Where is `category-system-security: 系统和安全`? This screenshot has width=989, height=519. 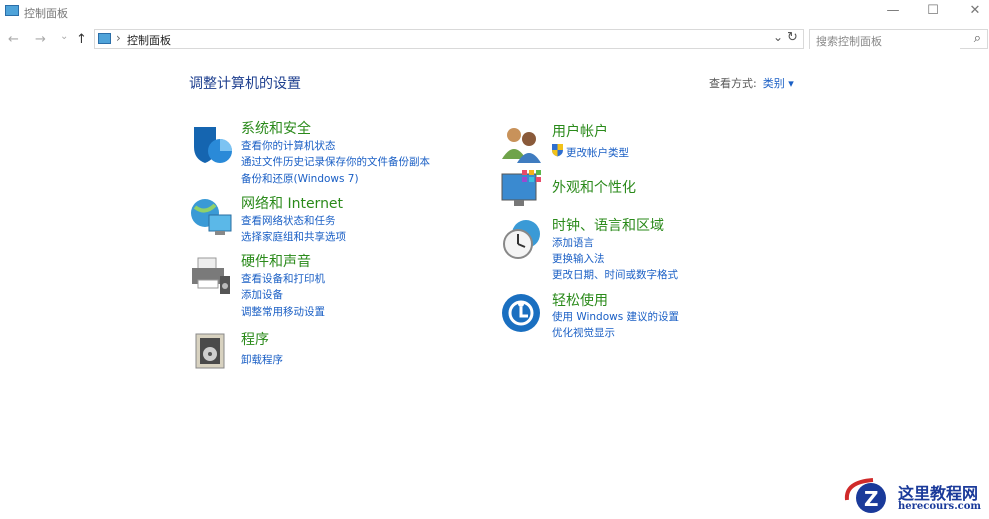
category-system-security: 系统和安全 is located at coordinates (276, 128).